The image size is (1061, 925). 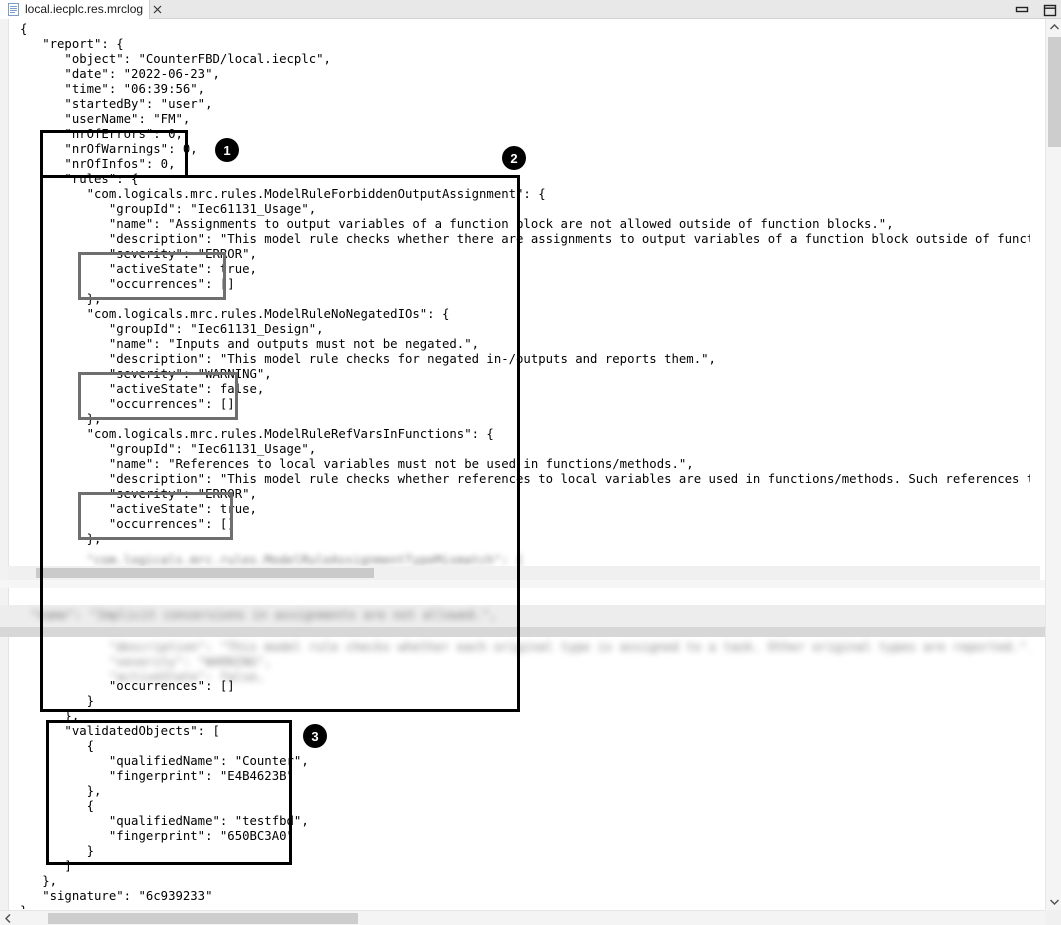 I want to click on chevron-down-icon, so click(x=1053, y=902).